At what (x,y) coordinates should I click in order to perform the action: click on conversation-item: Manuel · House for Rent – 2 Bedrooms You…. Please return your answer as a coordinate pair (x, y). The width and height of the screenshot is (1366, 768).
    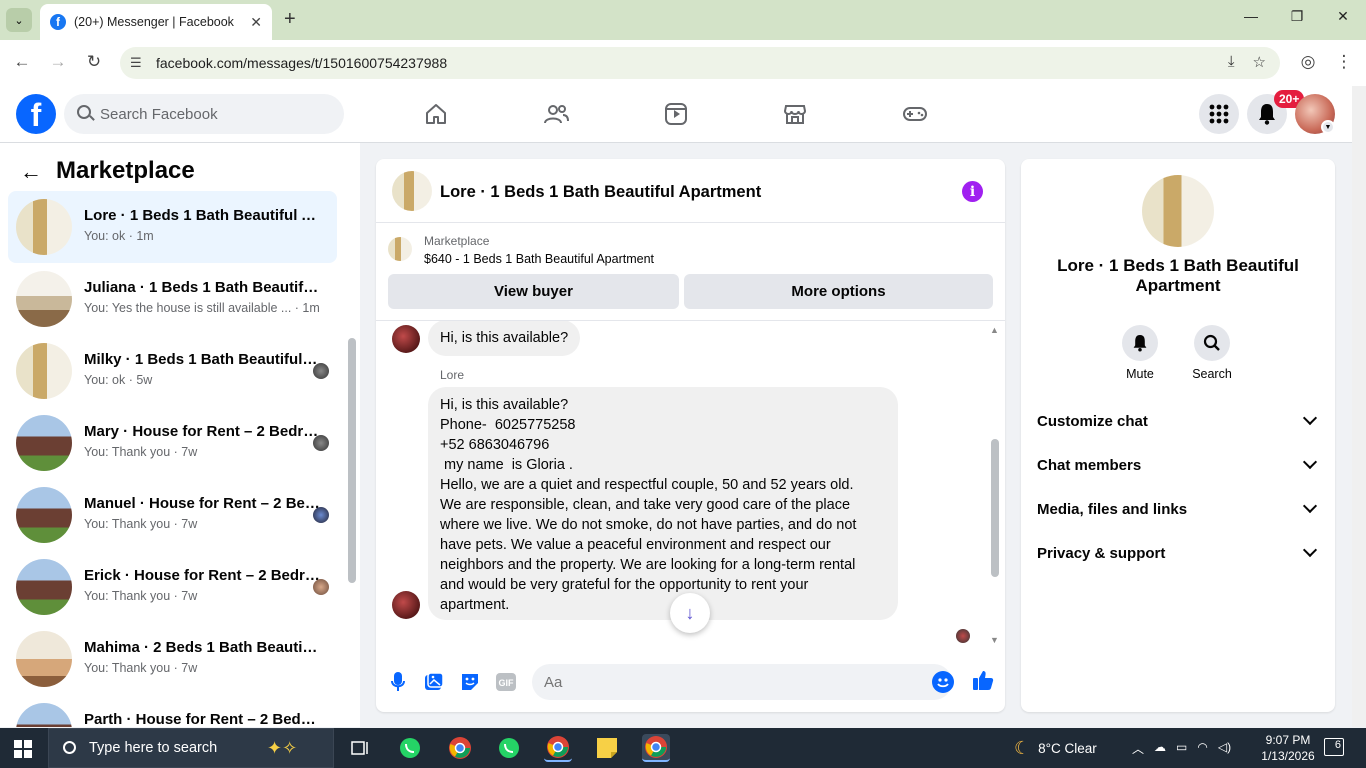
    Looking at the image, I should click on (172, 515).